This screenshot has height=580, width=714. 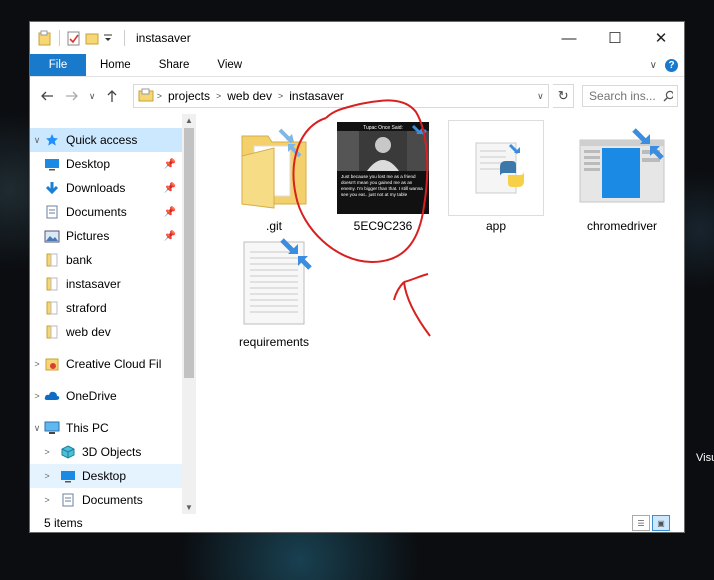 I want to click on scrollbar-thumb, so click(x=189, y=253).